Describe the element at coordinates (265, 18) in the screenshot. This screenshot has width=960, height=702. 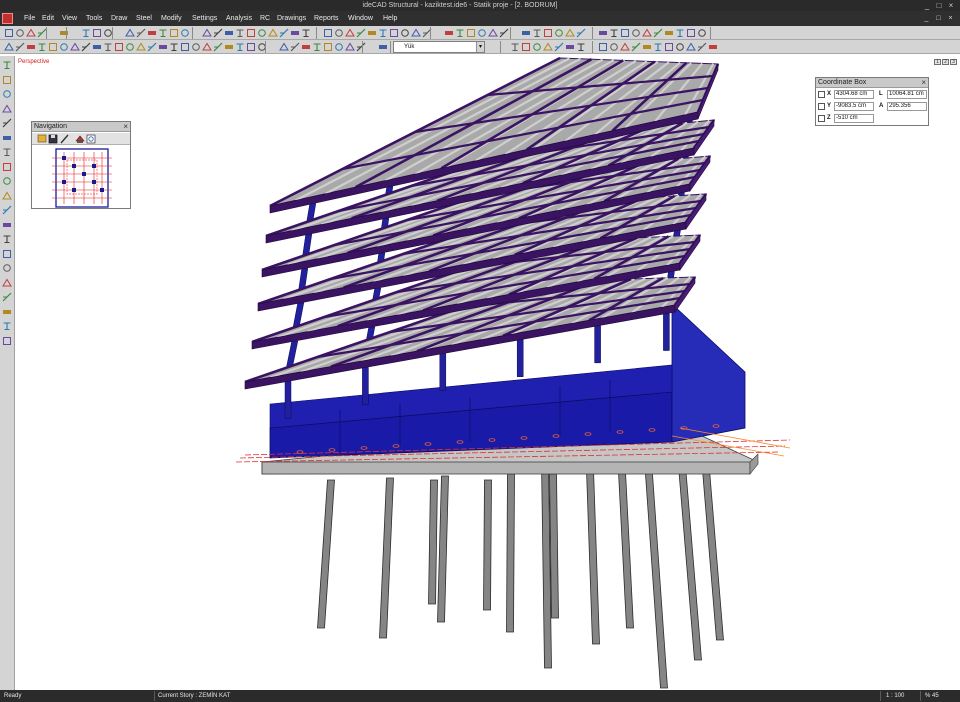
I see `menu-rc: RC` at that location.